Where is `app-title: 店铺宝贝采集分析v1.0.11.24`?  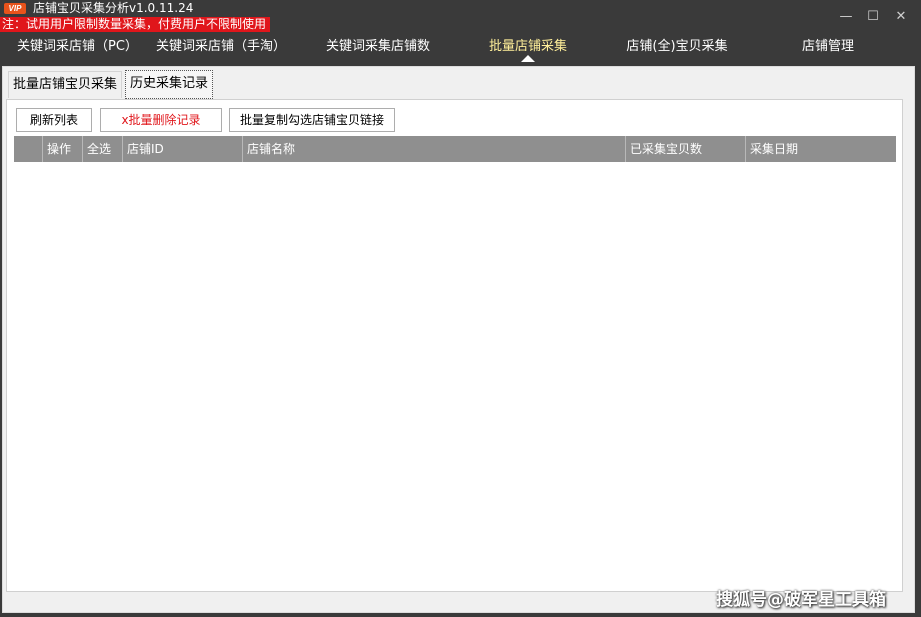
app-title: 店铺宝贝采集分析v1.0.11.24 is located at coordinates (113, 8).